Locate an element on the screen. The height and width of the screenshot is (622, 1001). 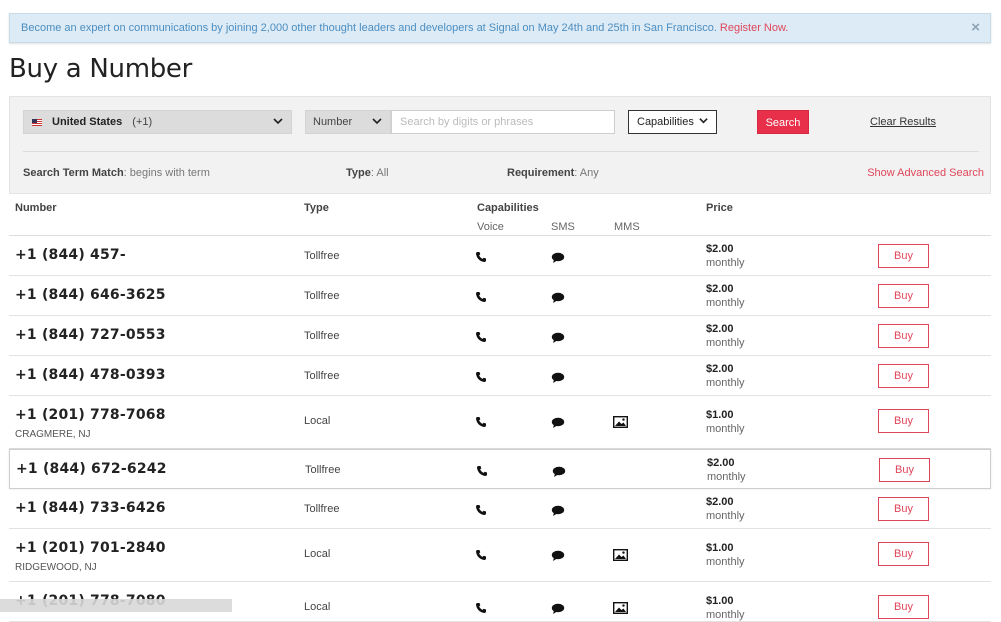
clear-results-link: Clear Results is located at coordinates (903, 122).